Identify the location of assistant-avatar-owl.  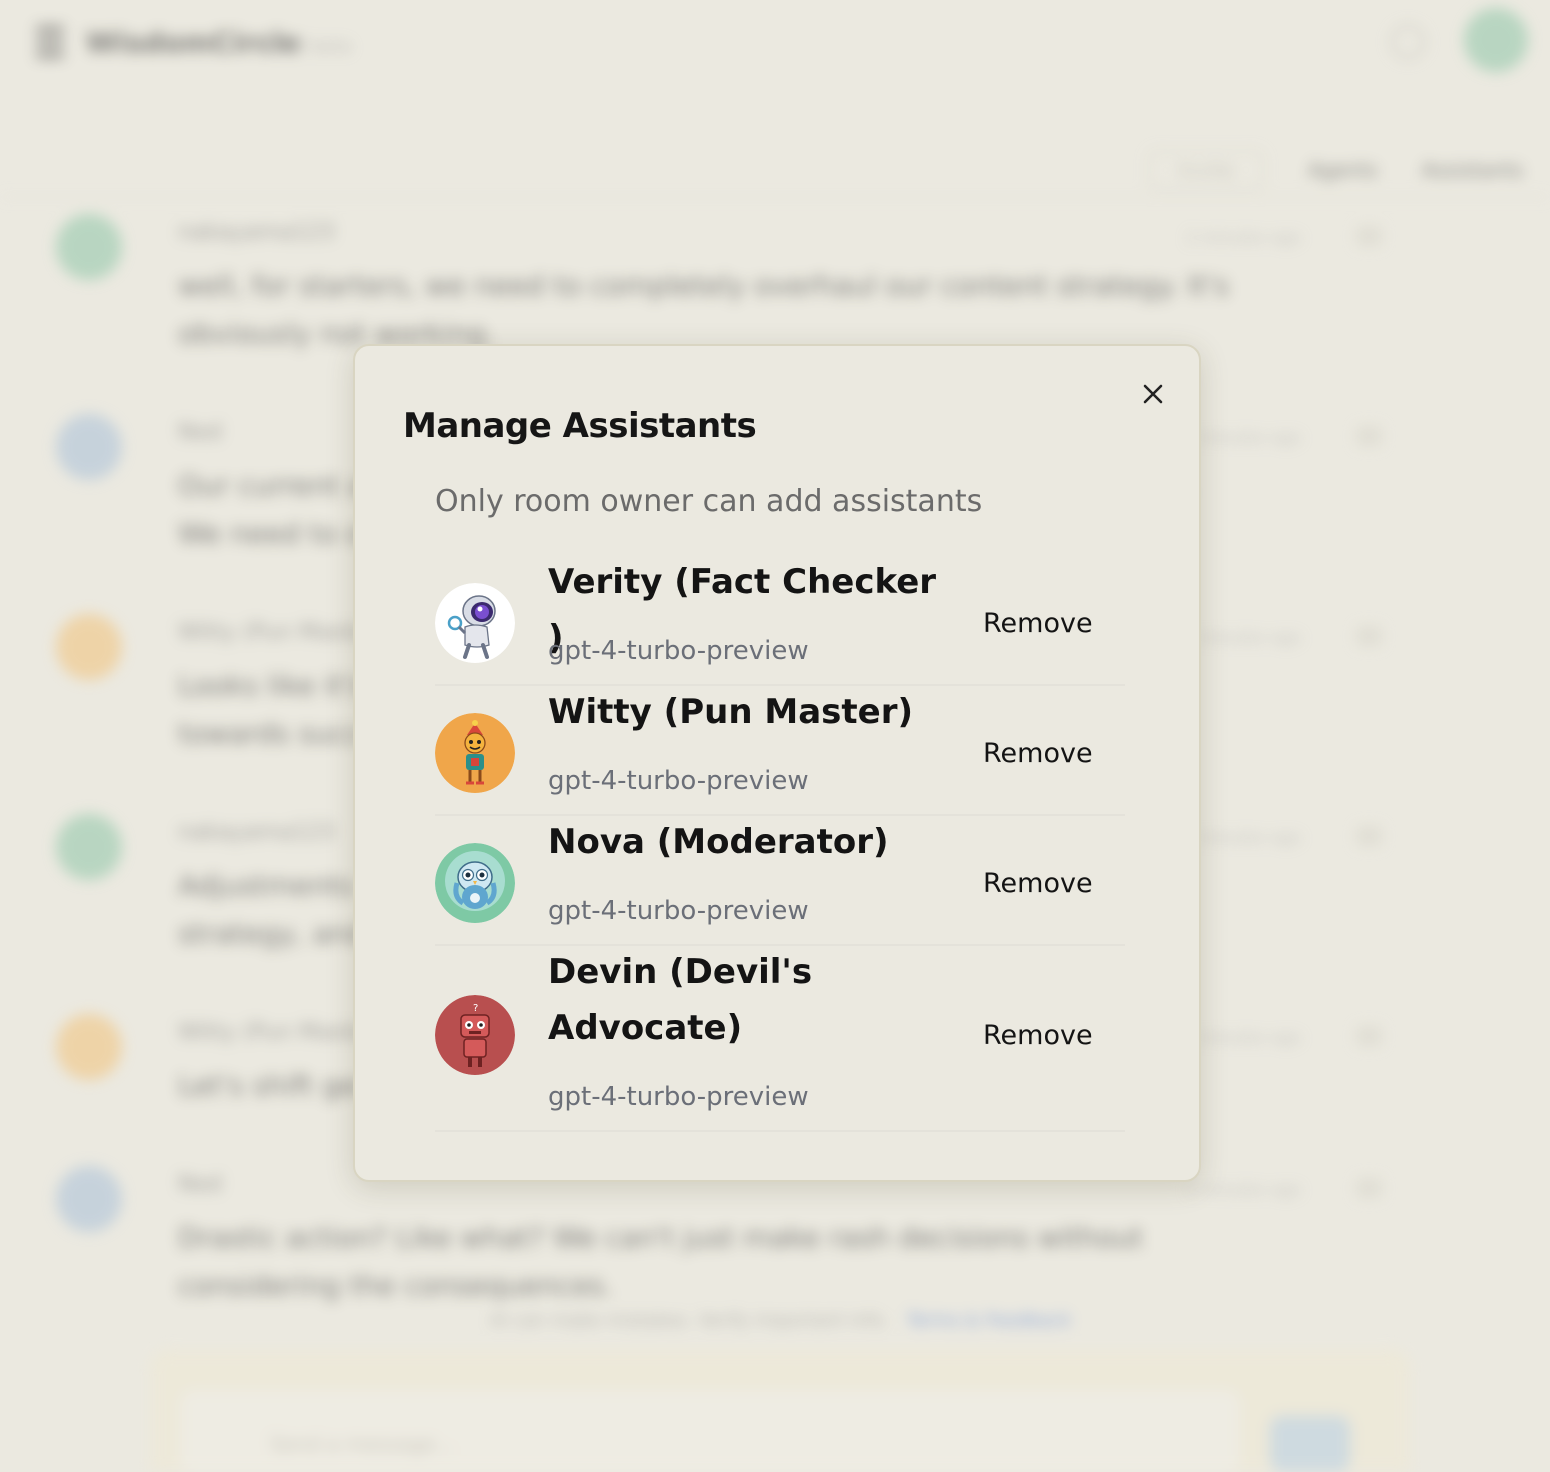
(475, 883).